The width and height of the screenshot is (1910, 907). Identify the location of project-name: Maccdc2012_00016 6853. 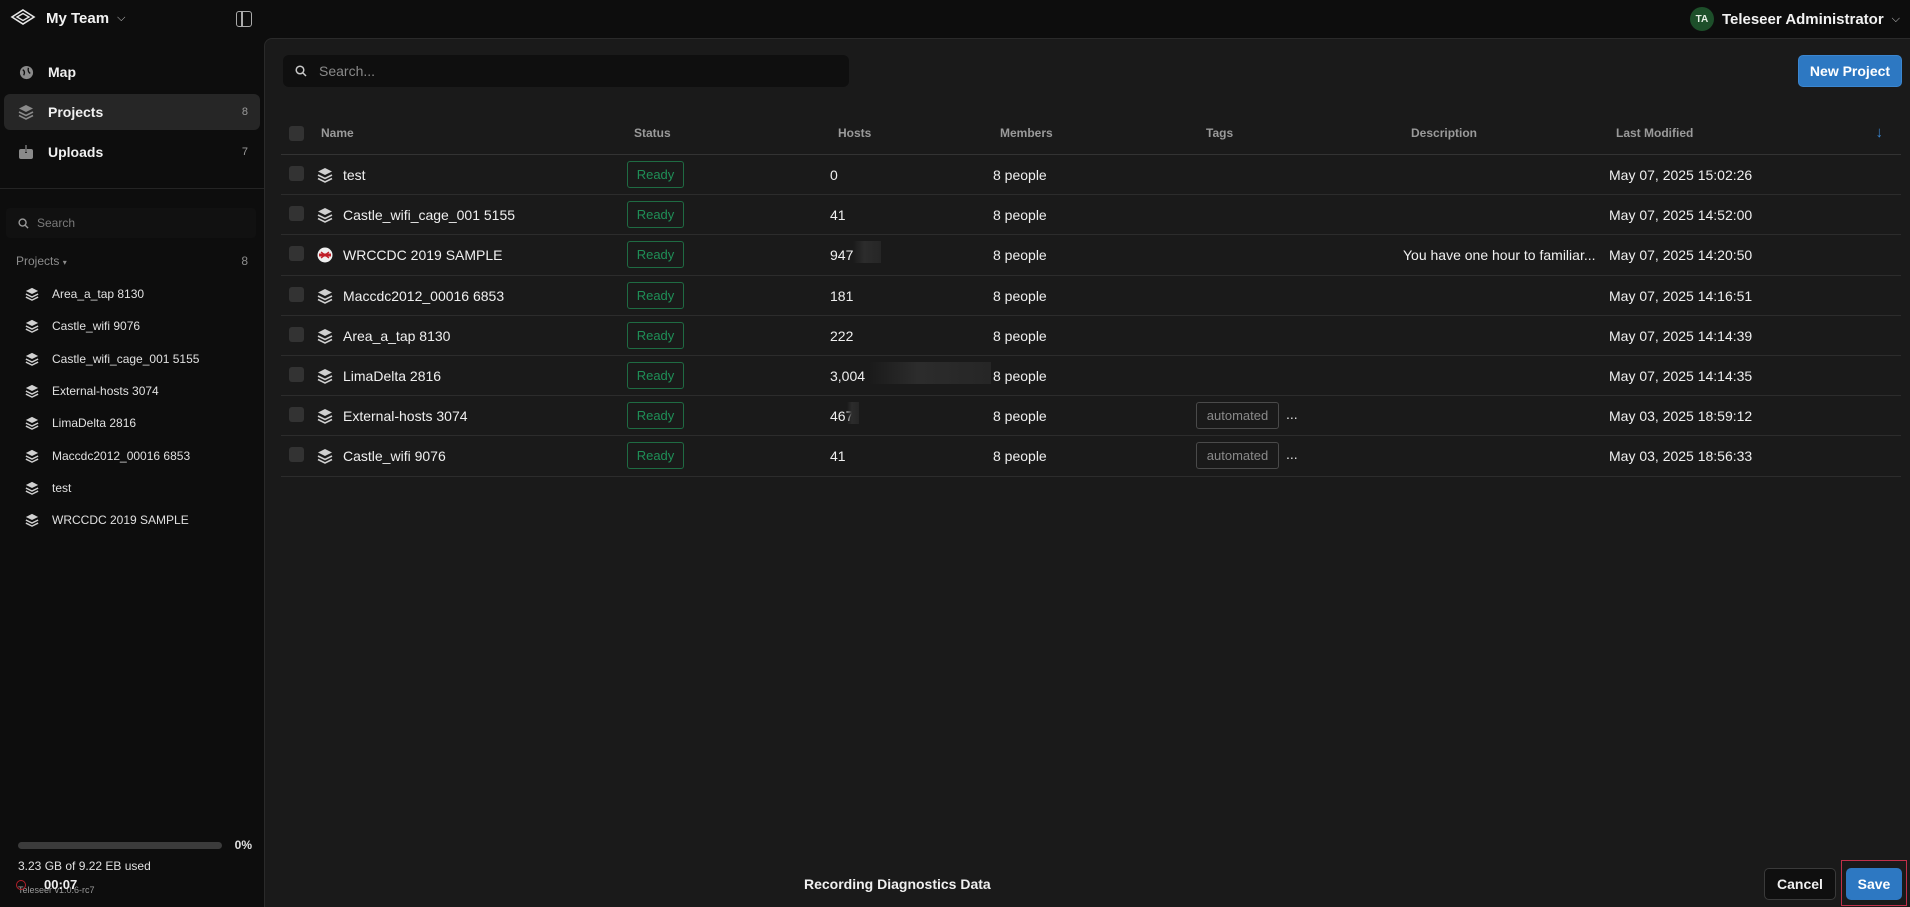
(121, 455).